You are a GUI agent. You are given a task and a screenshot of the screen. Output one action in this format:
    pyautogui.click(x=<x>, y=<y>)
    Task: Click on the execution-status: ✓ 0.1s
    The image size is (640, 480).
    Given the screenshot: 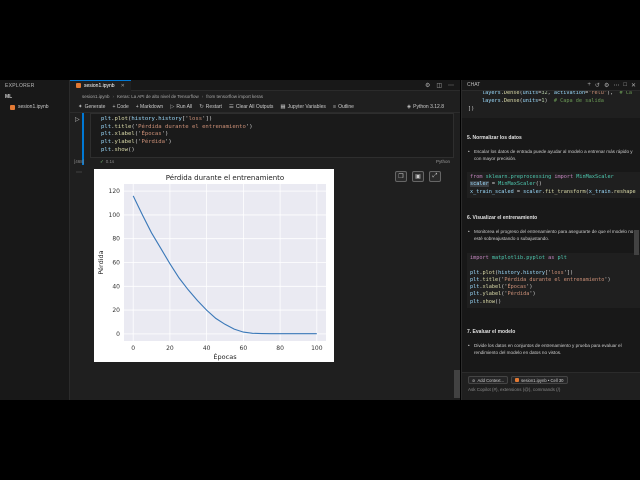 What is the action you would take?
    pyautogui.click(x=107, y=162)
    